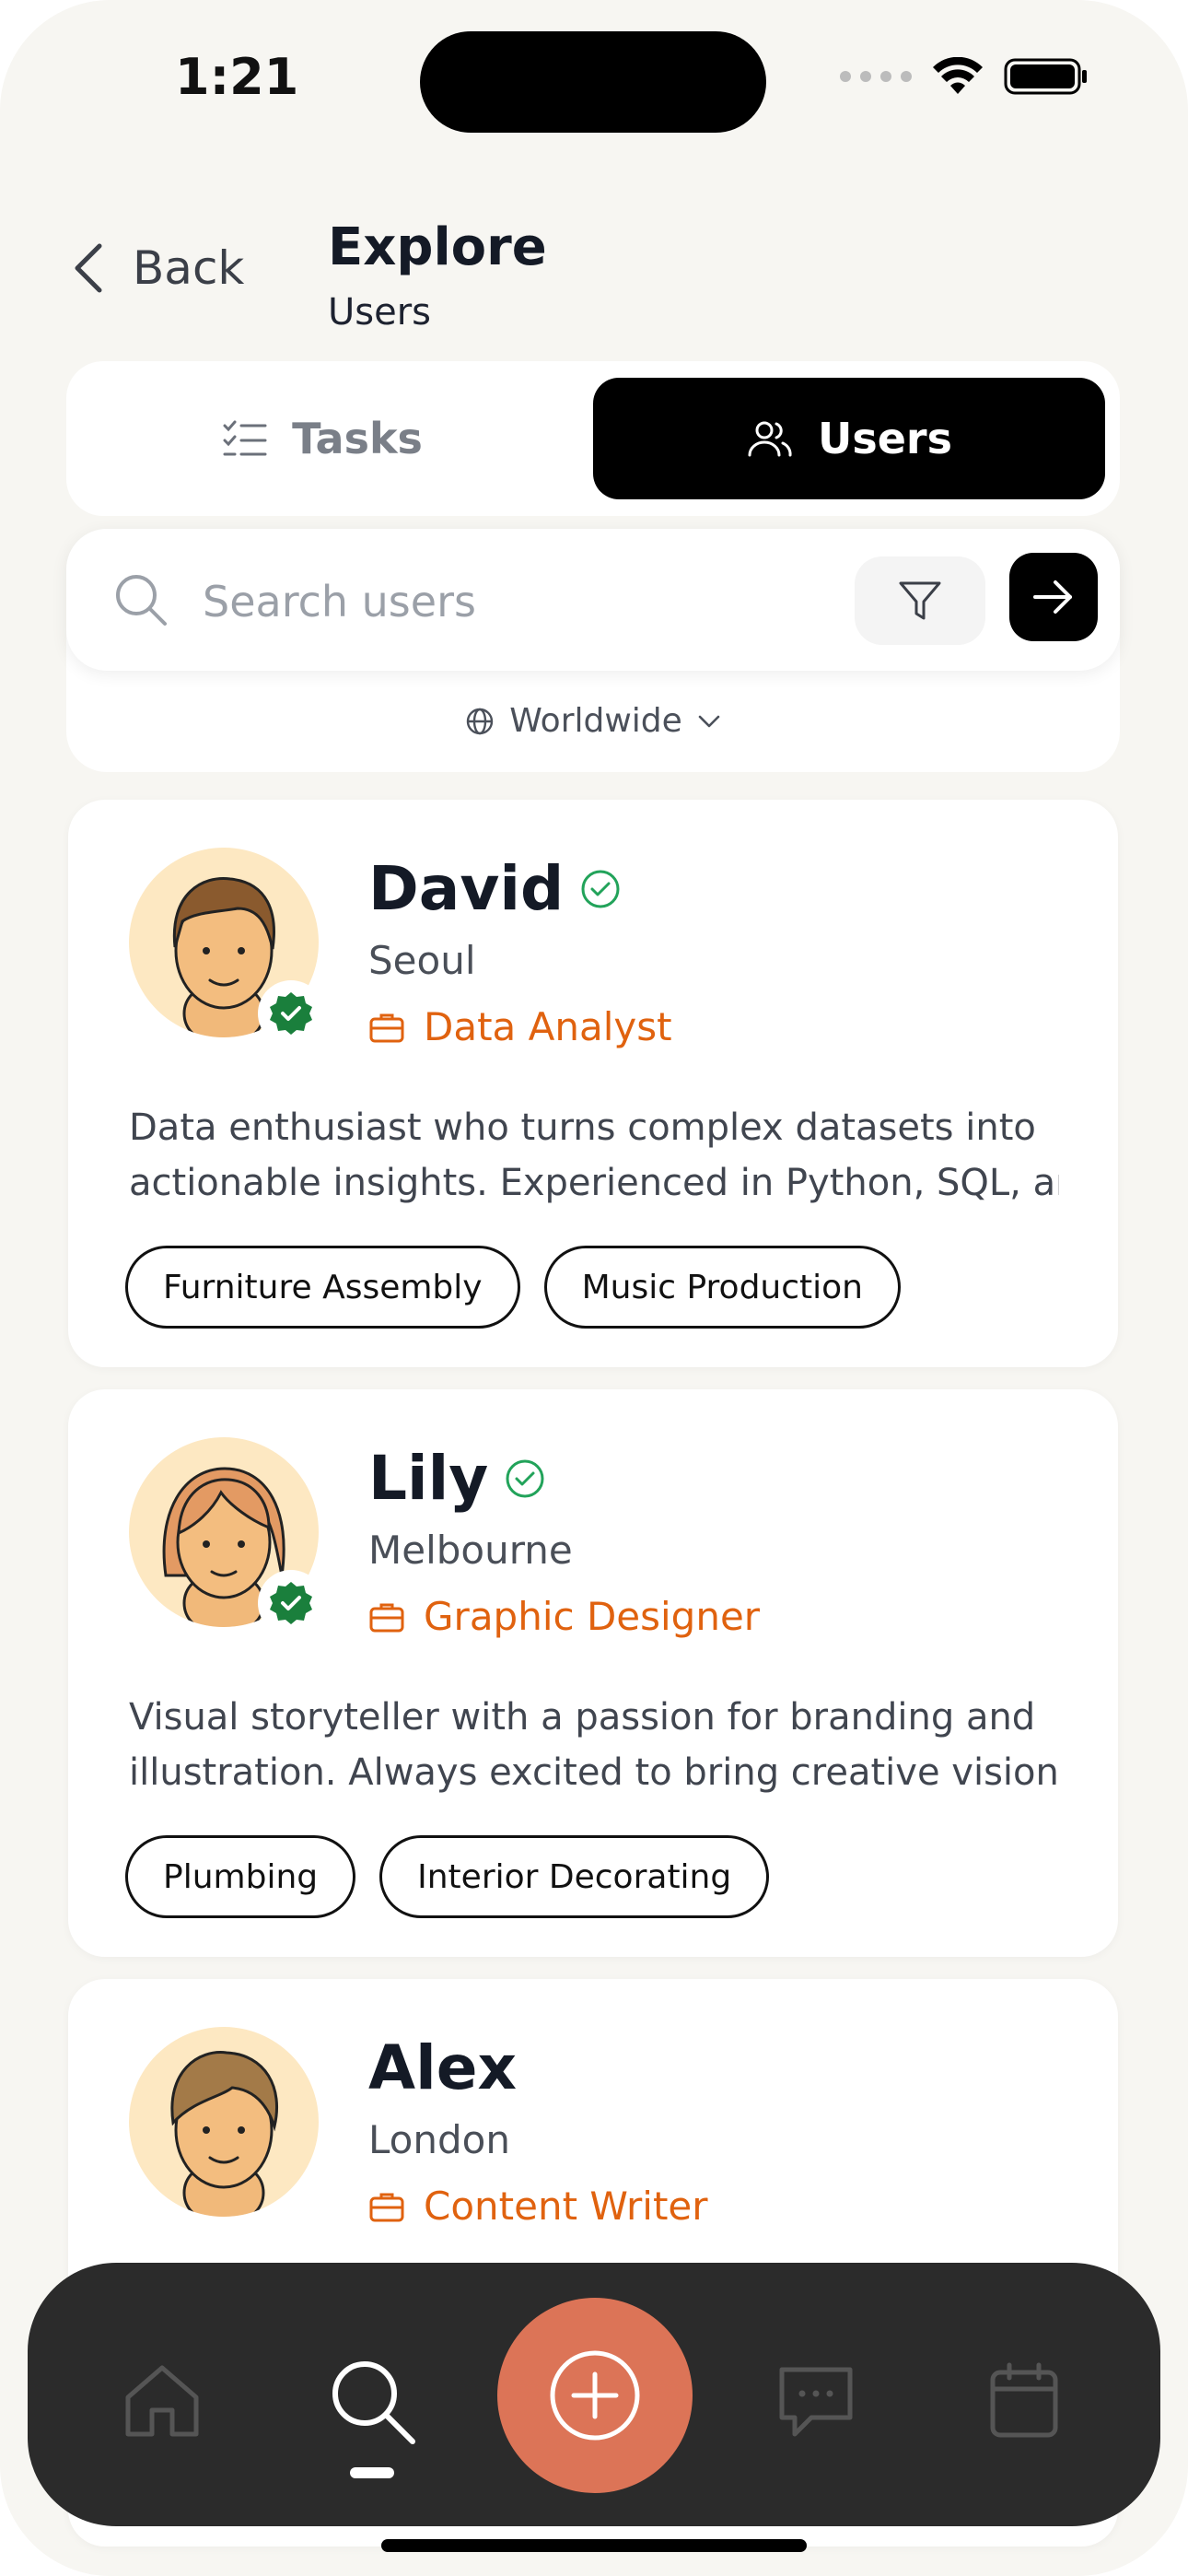 The image size is (1188, 2576). I want to click on name-row: David, so click(494, 888).